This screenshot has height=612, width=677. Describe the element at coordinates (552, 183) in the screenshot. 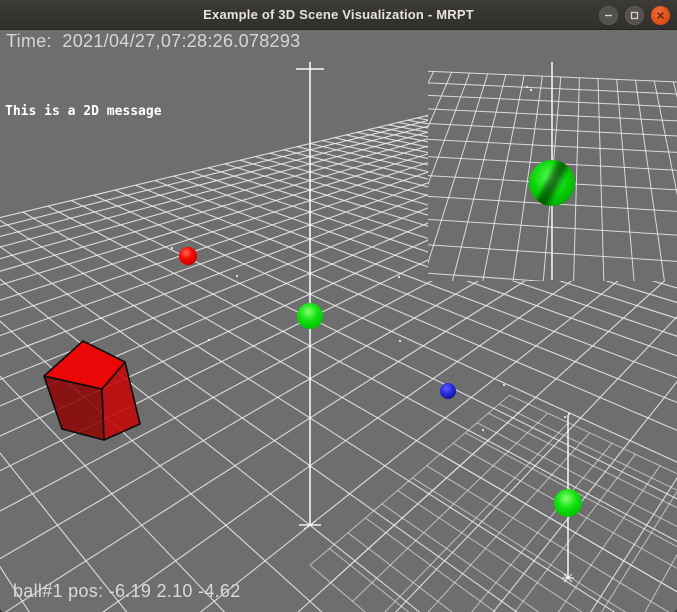

I see `inset-green-sphere` at that location.